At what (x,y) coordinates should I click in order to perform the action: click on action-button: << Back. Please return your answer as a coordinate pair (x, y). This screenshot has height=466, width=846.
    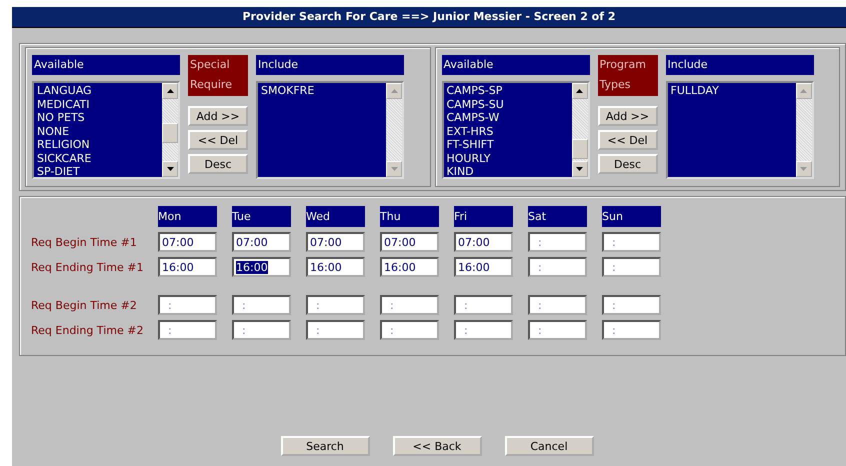
    Looking at the image, I should click on (437, 446).